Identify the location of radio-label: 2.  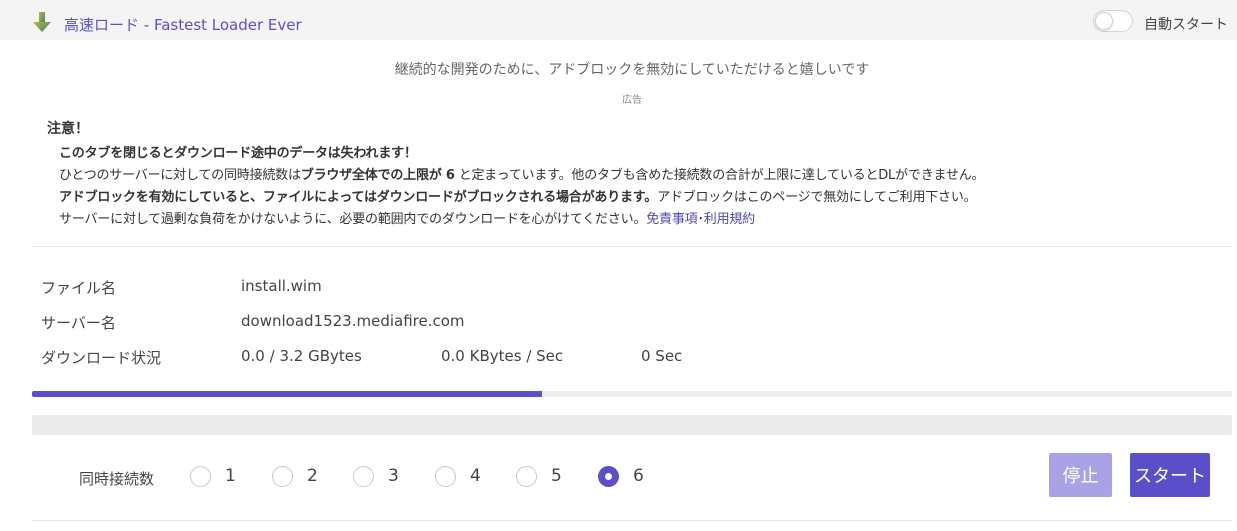
(312, 476).